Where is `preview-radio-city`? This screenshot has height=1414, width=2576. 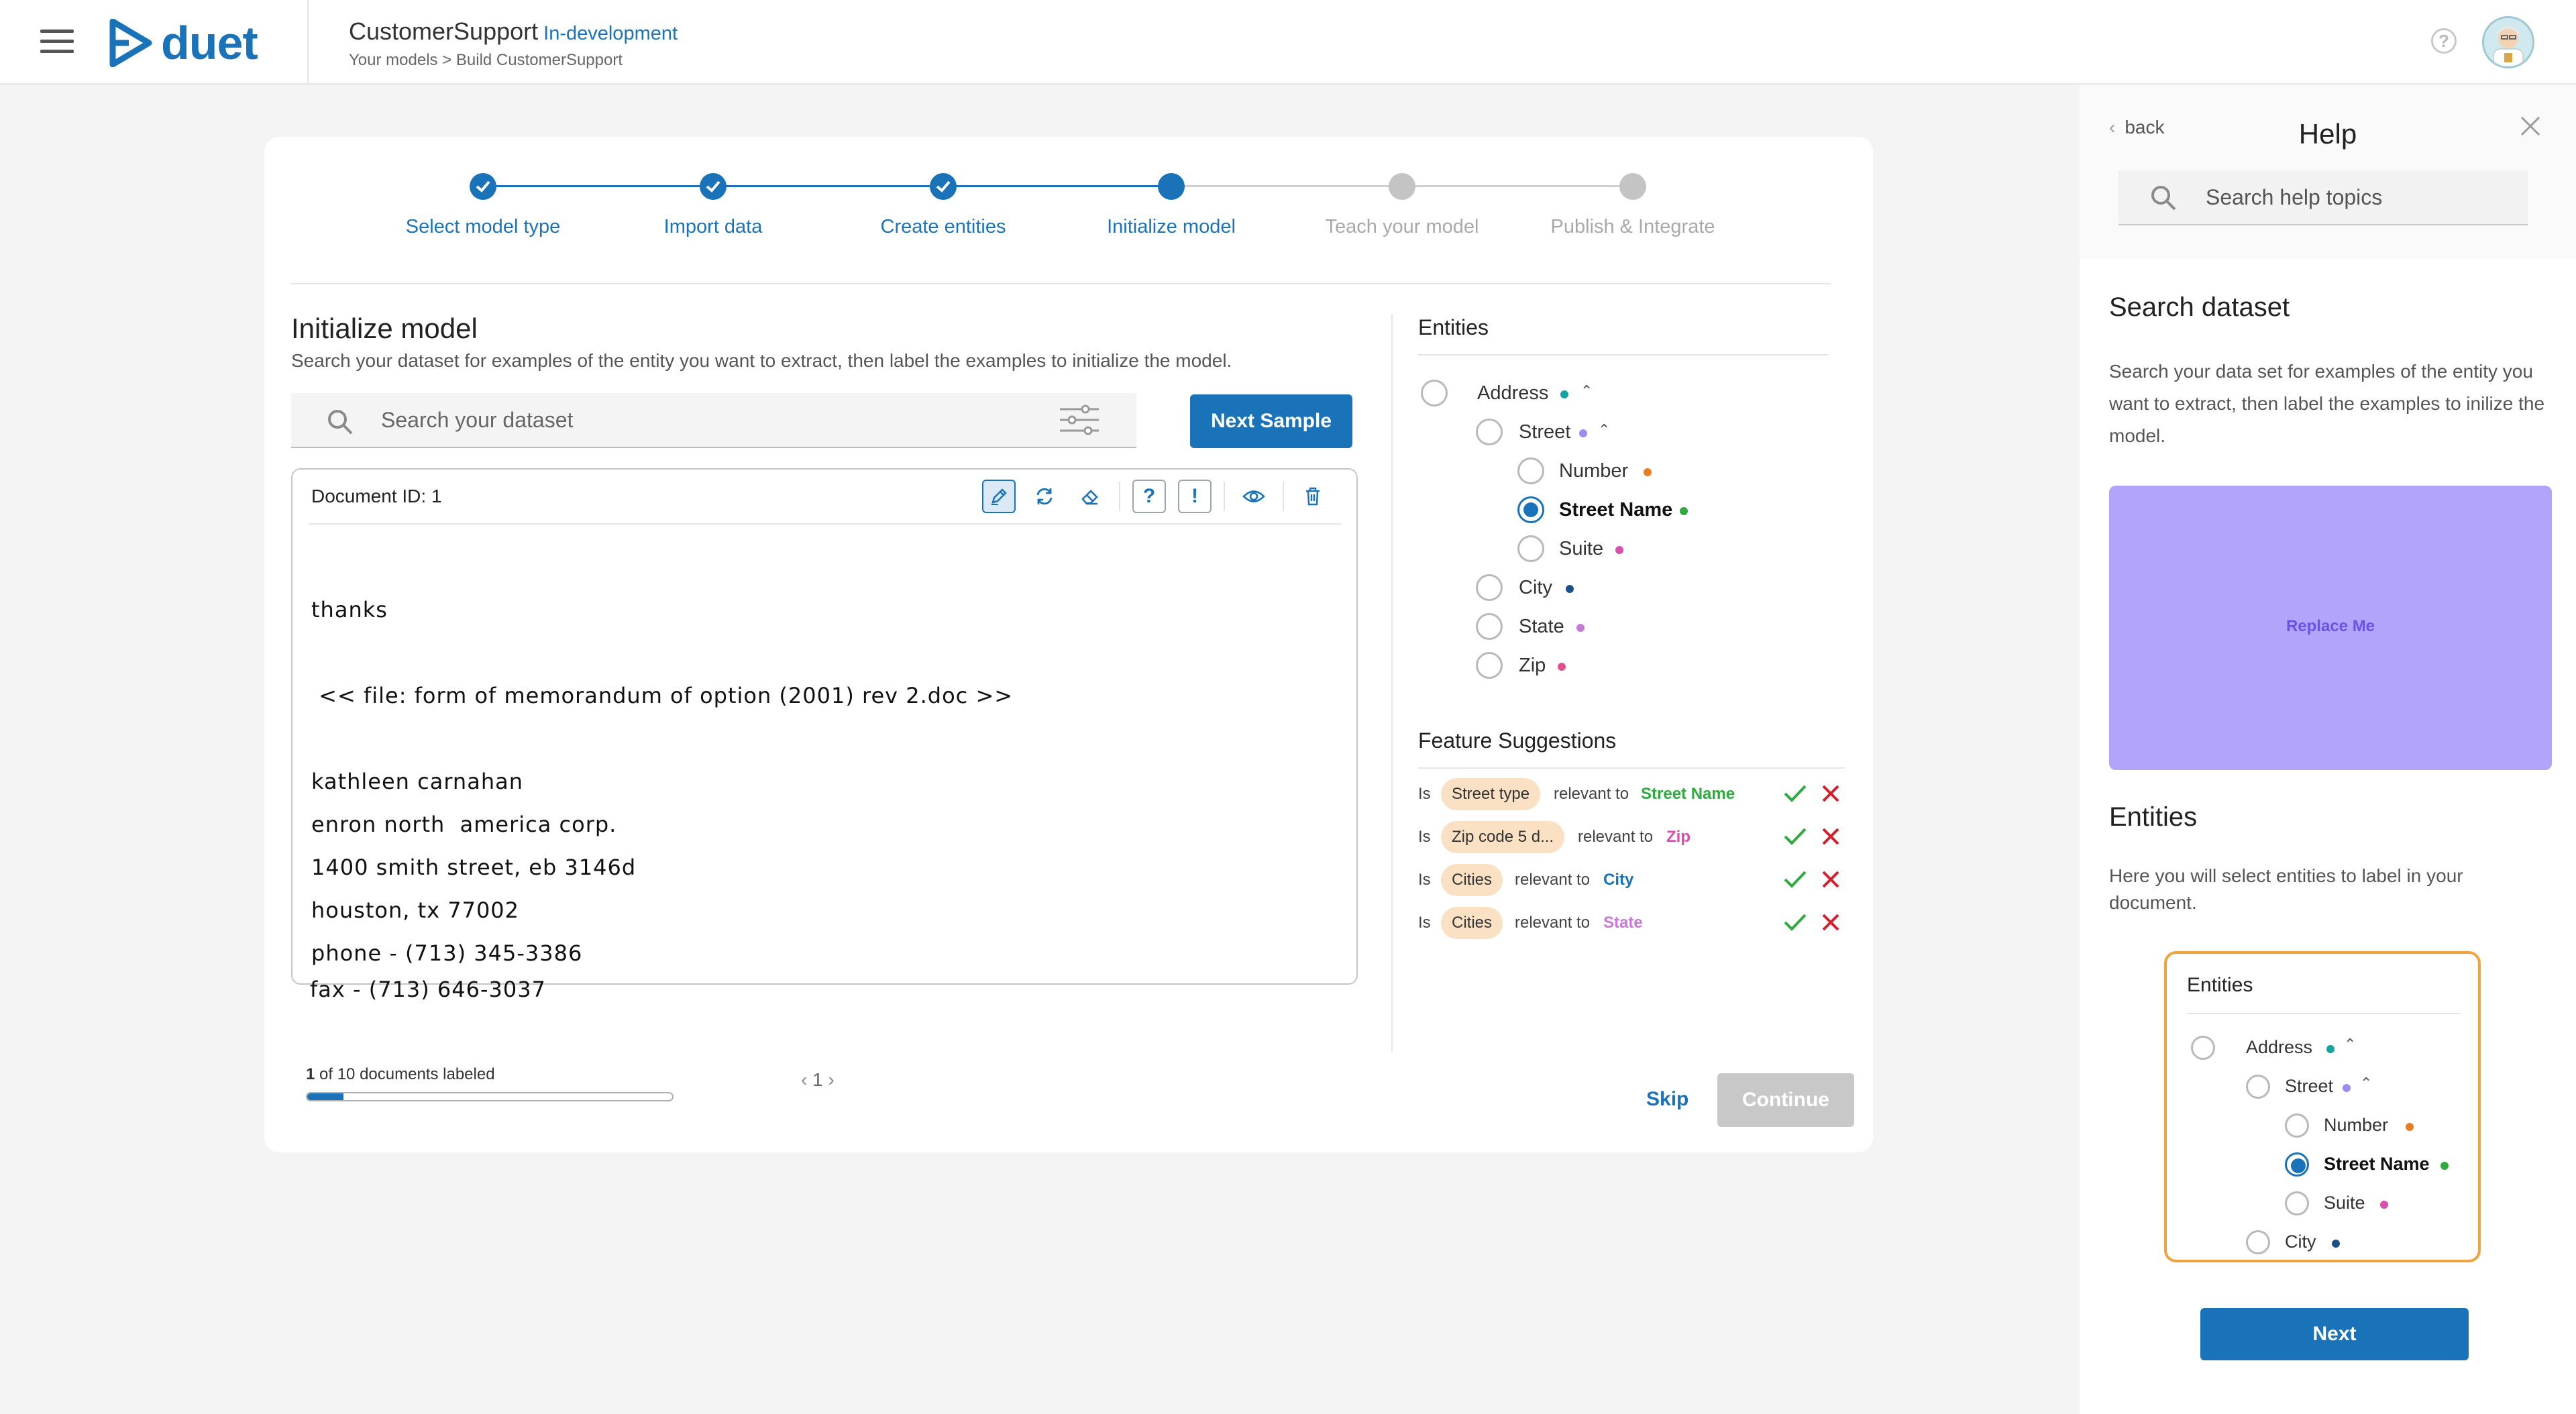 preview-radio-city is located at coordinates (2258, 1242).